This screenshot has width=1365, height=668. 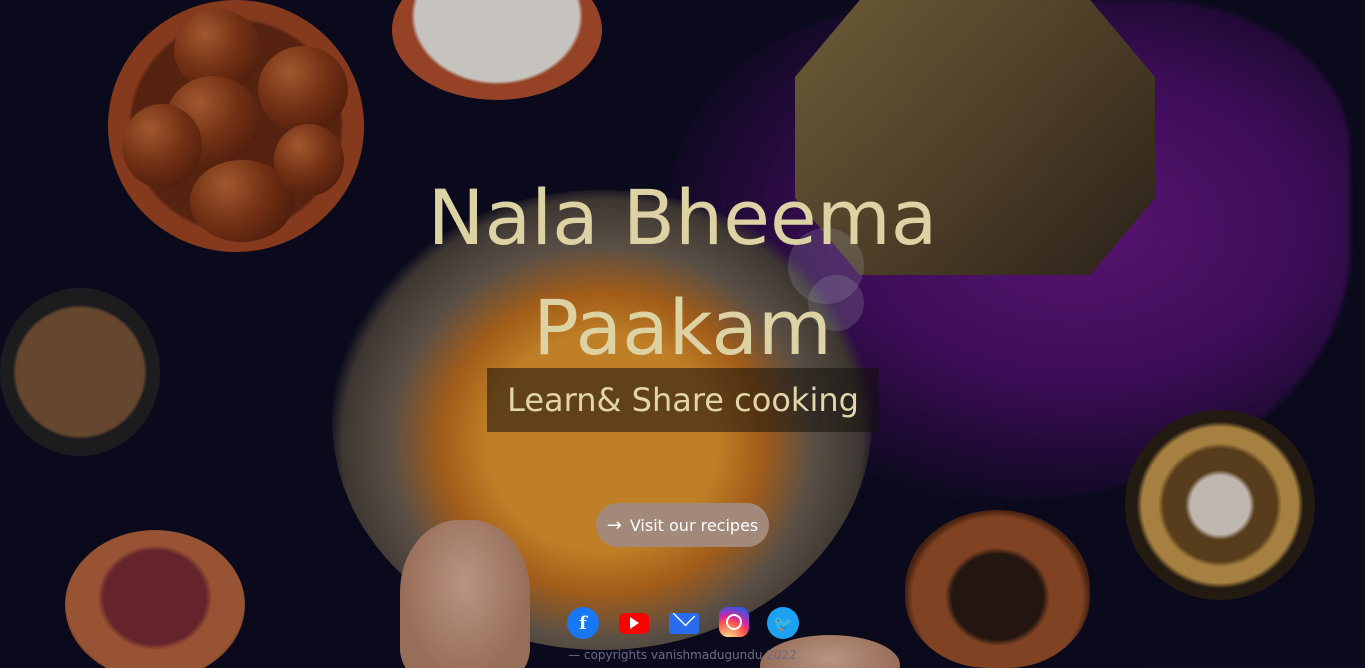 What do you see at coordinates (682, 327) in the screenshot?
I see `site-title-line2: Paakam` at bounding box center [682, 327].